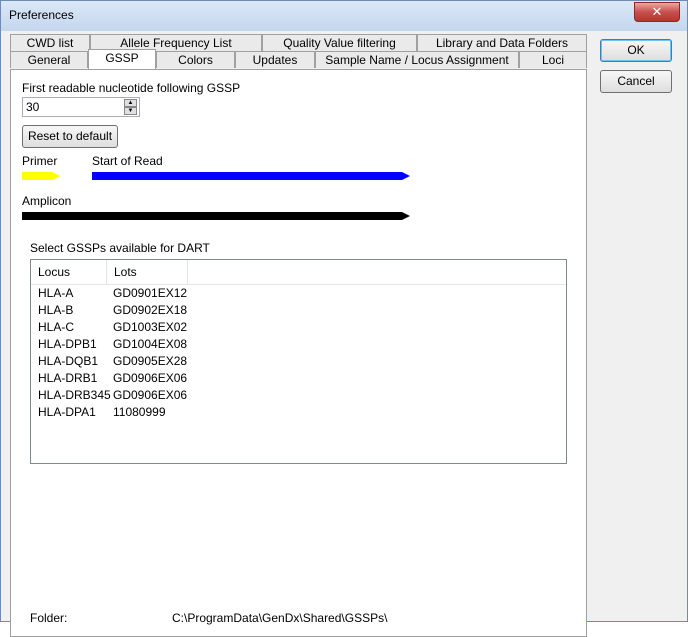  I want to click on tab-updates: Updates, so click(275, 59).